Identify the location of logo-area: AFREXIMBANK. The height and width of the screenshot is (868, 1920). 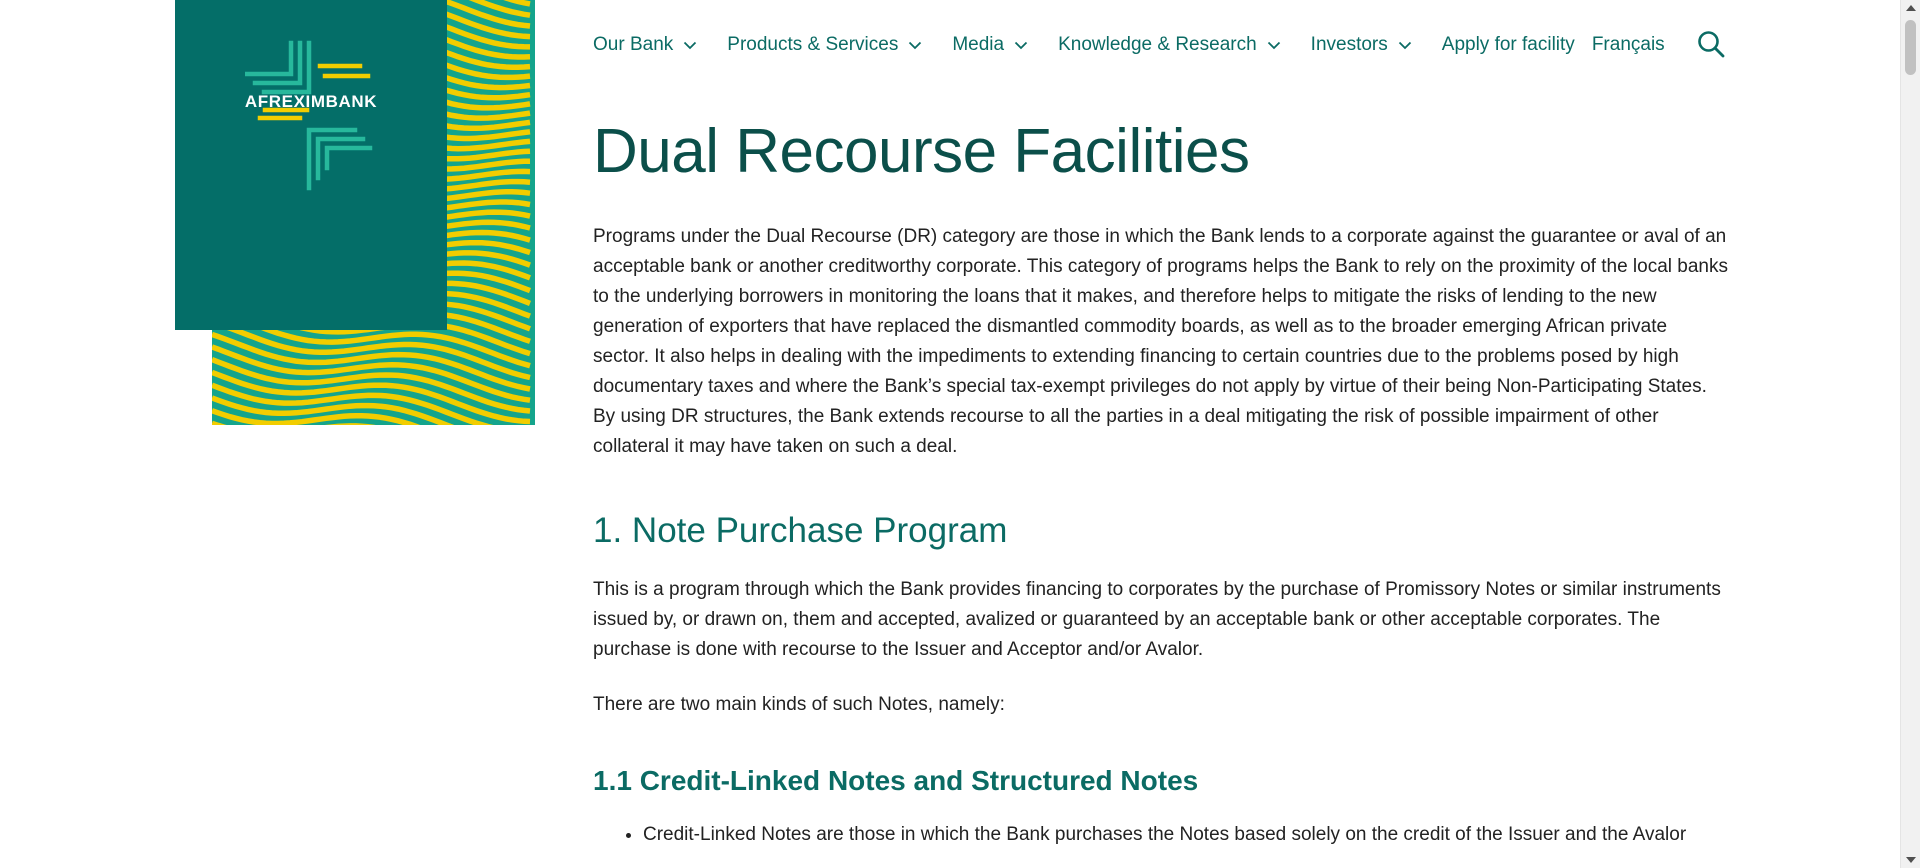
(355, 212).